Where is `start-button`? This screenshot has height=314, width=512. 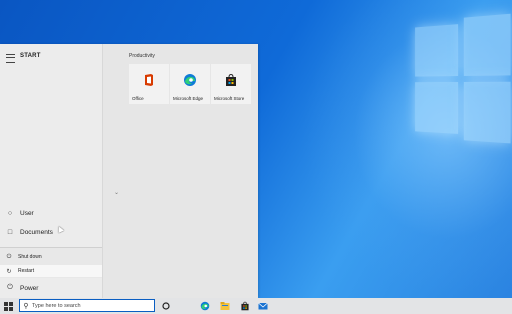 start-button is located at coordinates (8, 306).